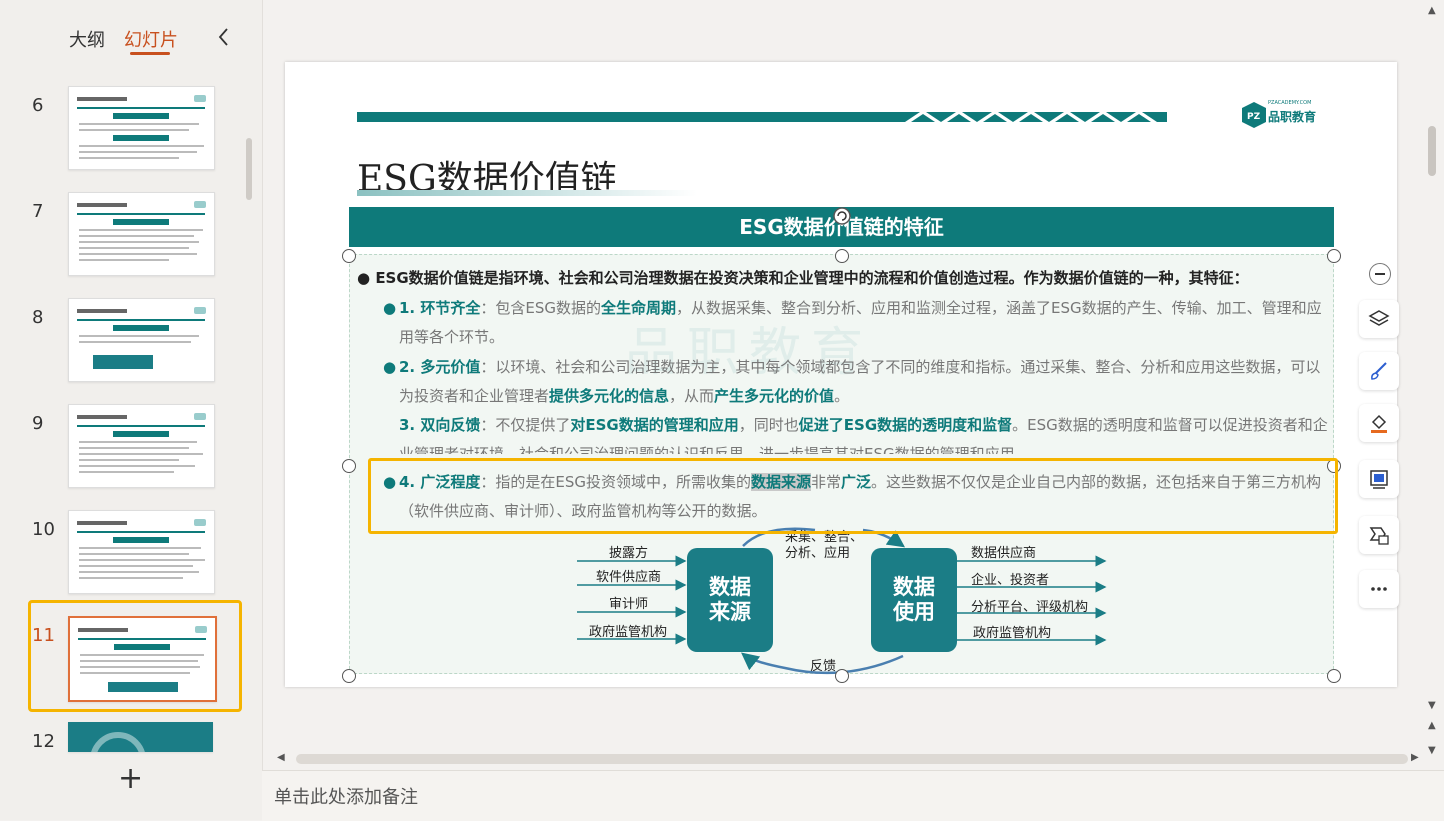  What do you see at coordinates (151, 39) in the screenshot?
I see `tab-slides: 幻灯片` at bounding box center [151, 39].